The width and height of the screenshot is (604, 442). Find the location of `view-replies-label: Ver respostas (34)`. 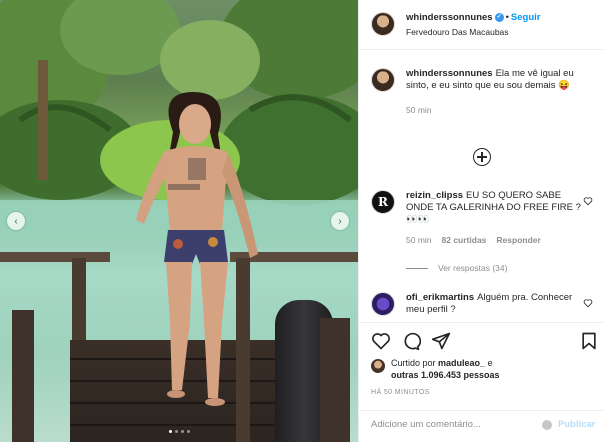

view-replies-label: Ver respostas (34) is located at coordinates (472, 268).